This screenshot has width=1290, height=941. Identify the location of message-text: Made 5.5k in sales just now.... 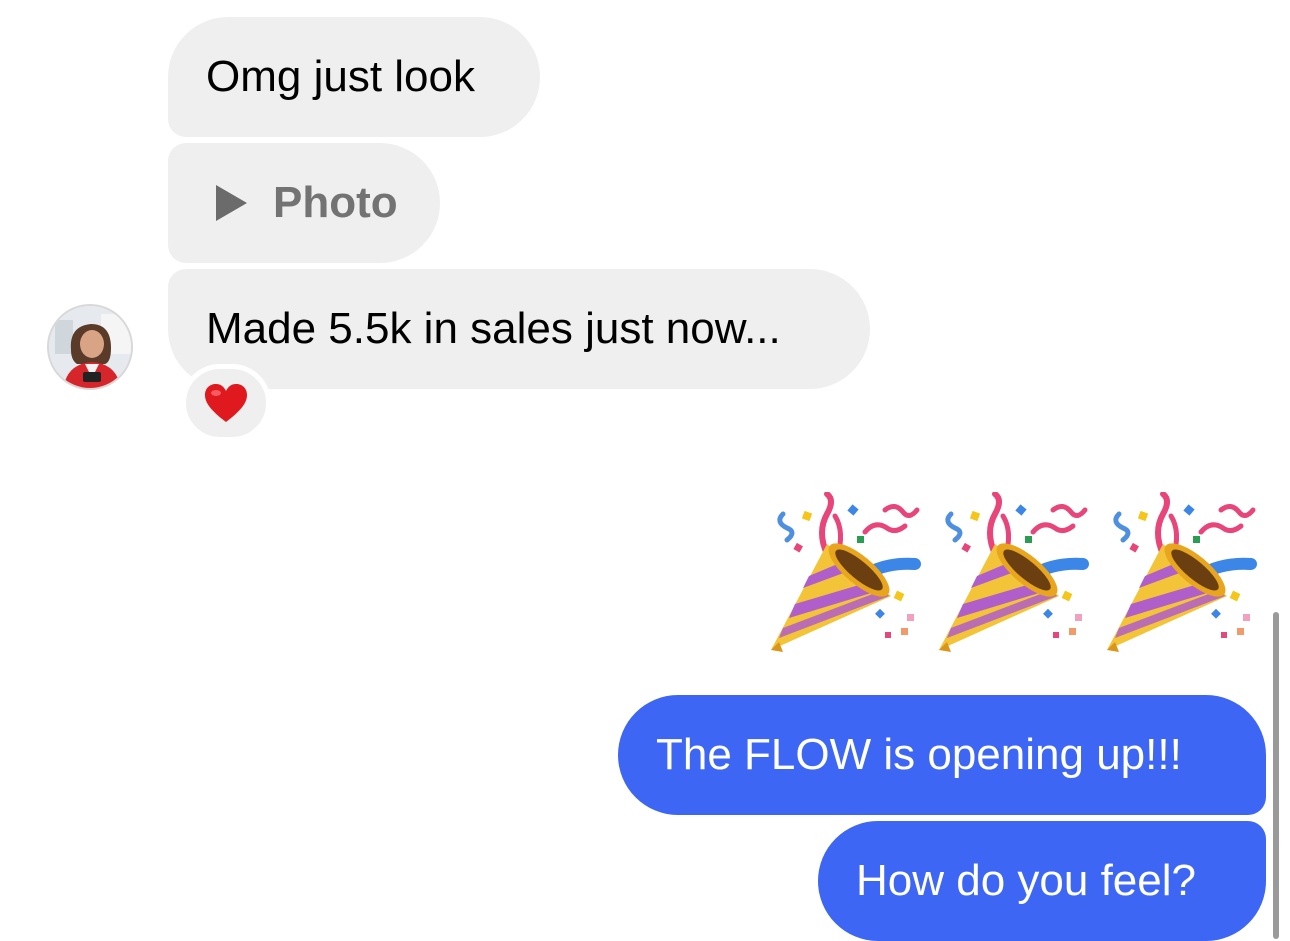
(493, 328).